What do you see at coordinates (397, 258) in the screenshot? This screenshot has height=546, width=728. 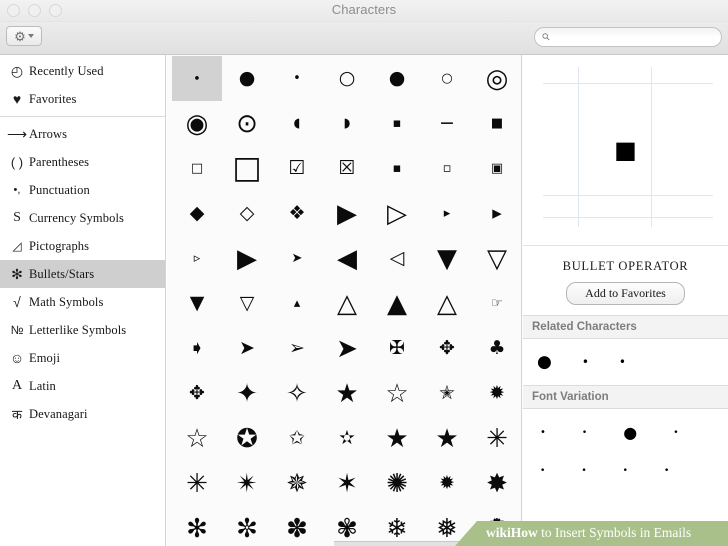 I see `character-cell: ◁` at bounding box center [397, 258].